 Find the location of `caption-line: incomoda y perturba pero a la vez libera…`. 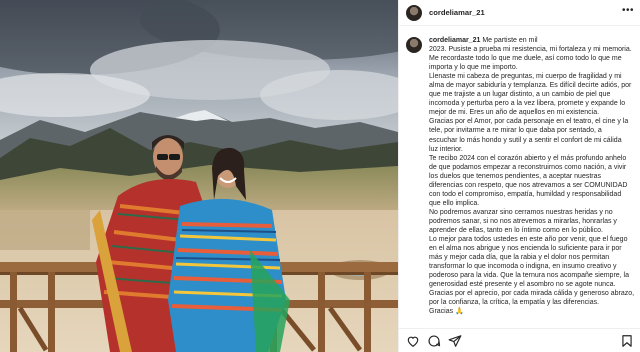

caption-line: incomoda y perturba pero a la vez libera… is located at coordinates (527, 104).